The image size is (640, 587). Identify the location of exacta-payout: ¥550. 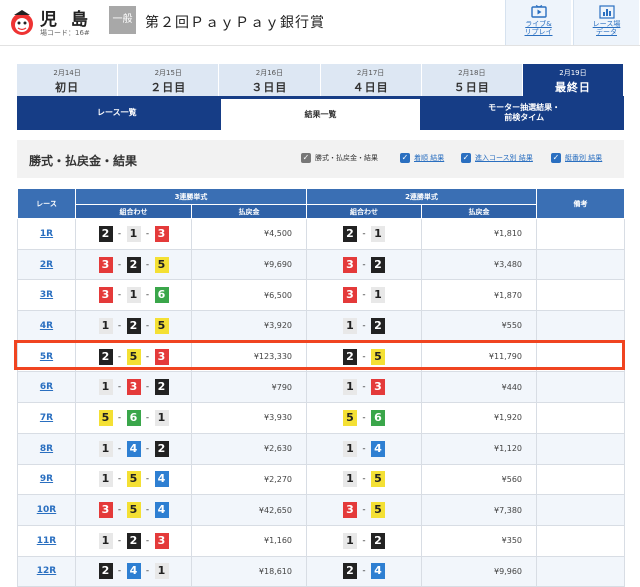
(479, 326).